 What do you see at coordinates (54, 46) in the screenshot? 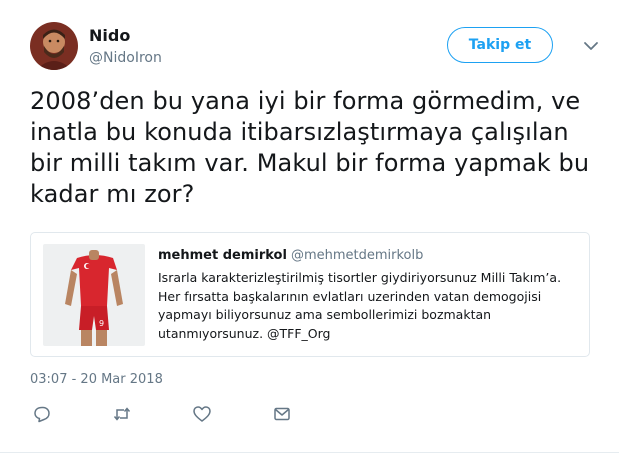
I see `avatar` at bounding box center [54, 46].